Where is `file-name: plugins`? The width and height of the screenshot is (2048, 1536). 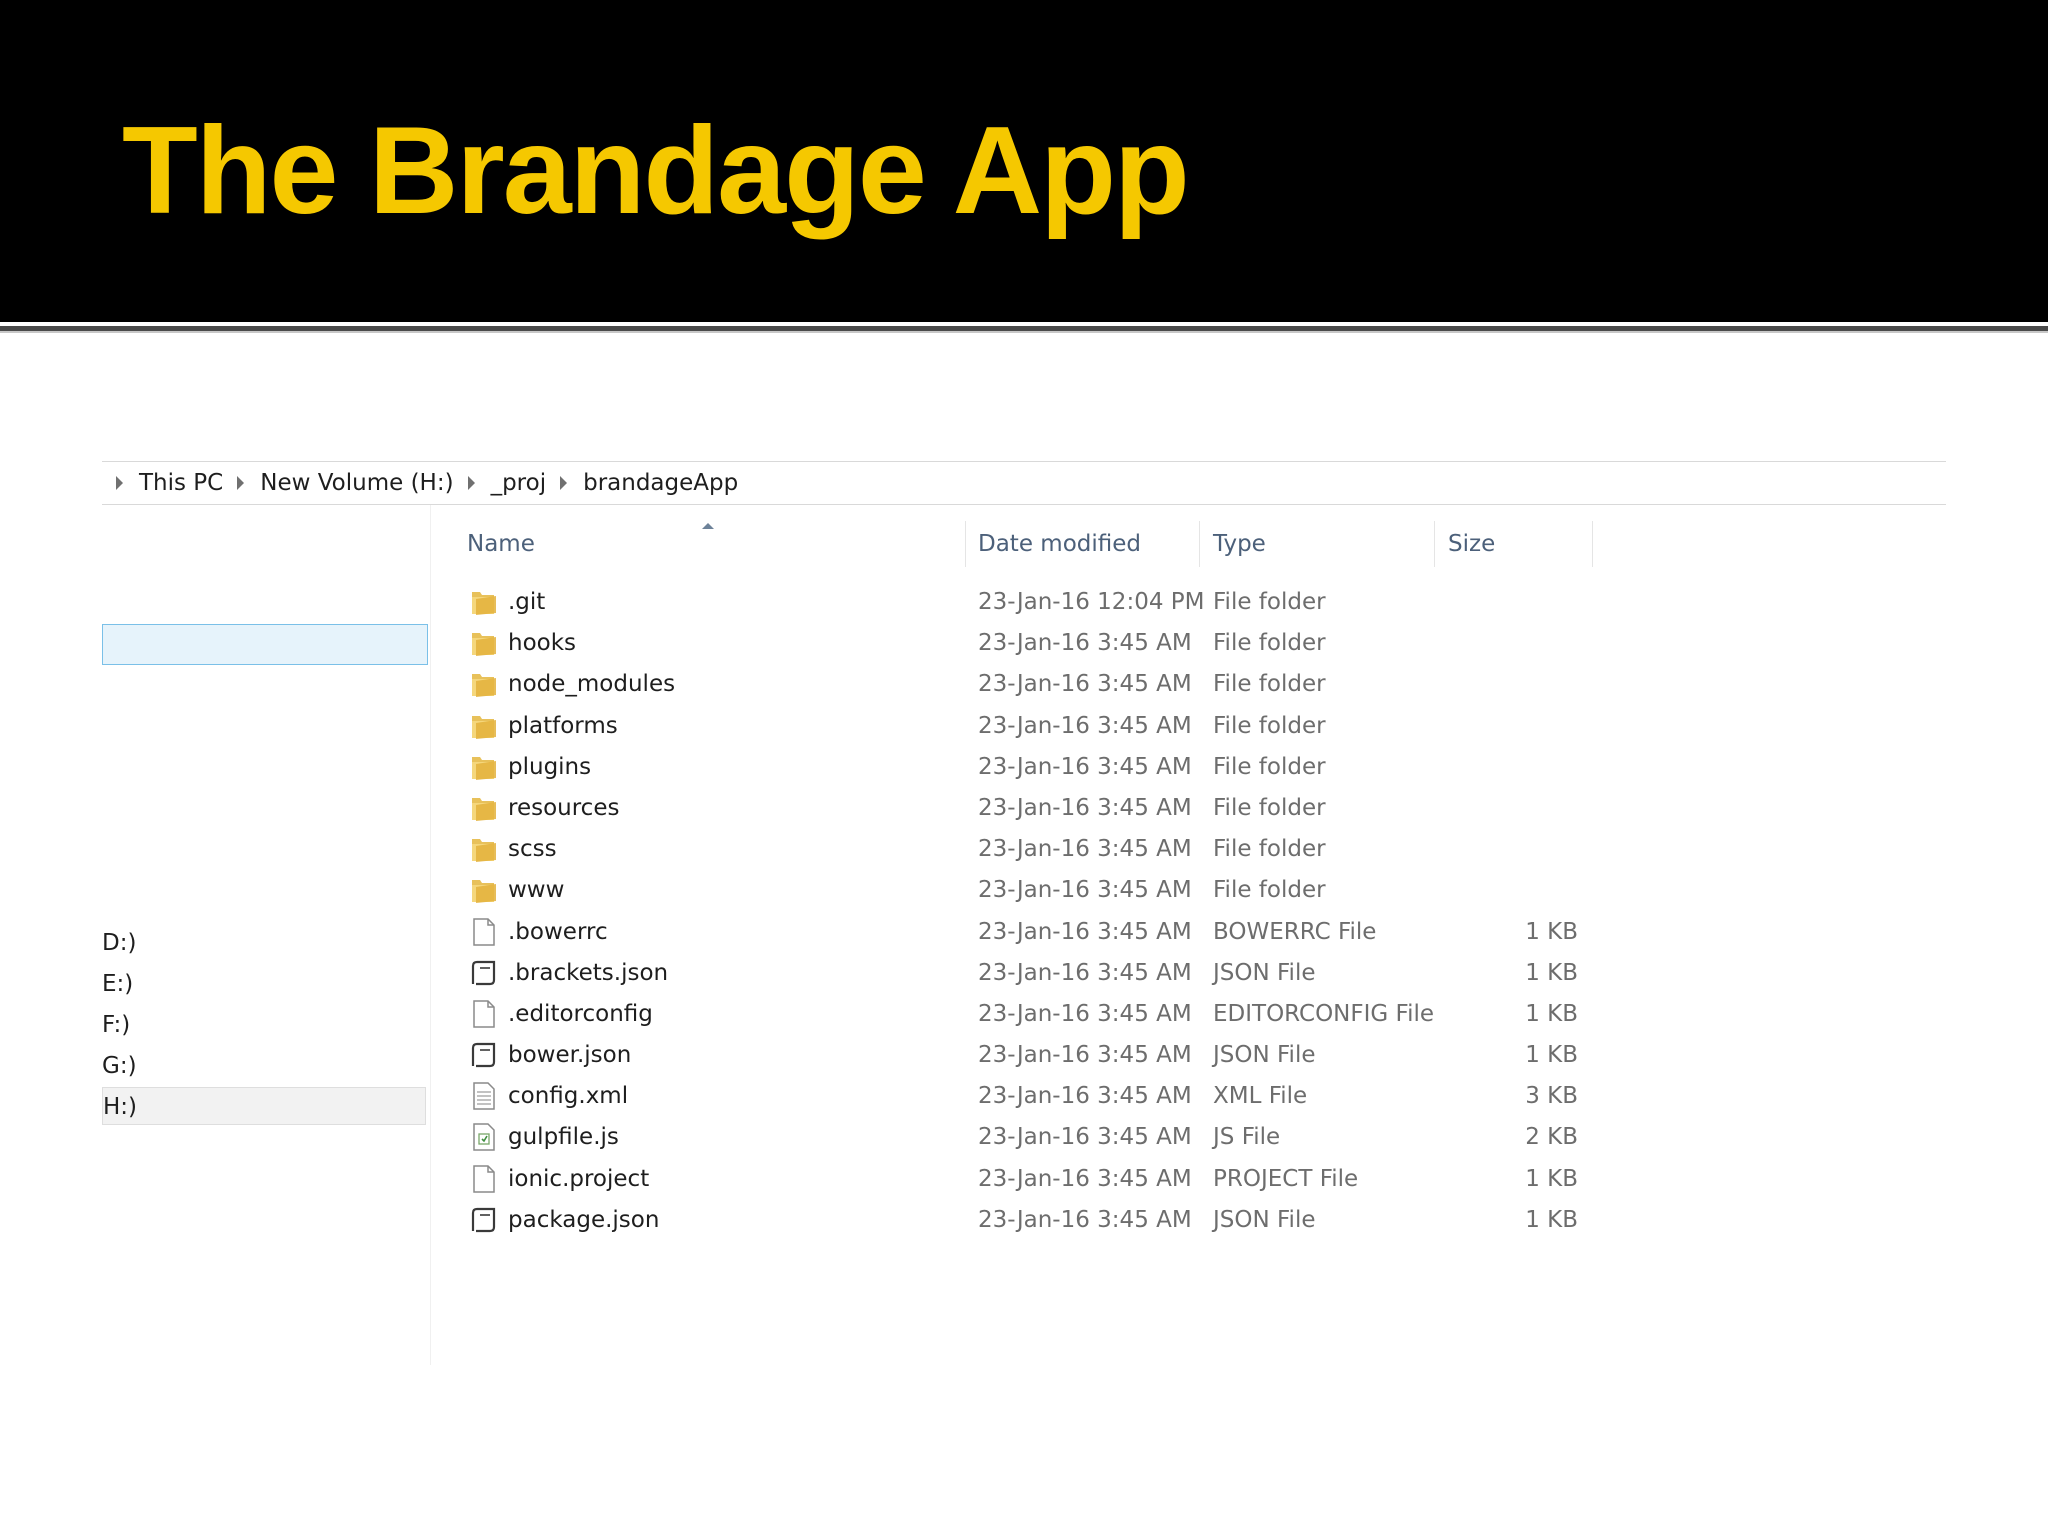
file-name: plugins is located at coordinates (549, 767).